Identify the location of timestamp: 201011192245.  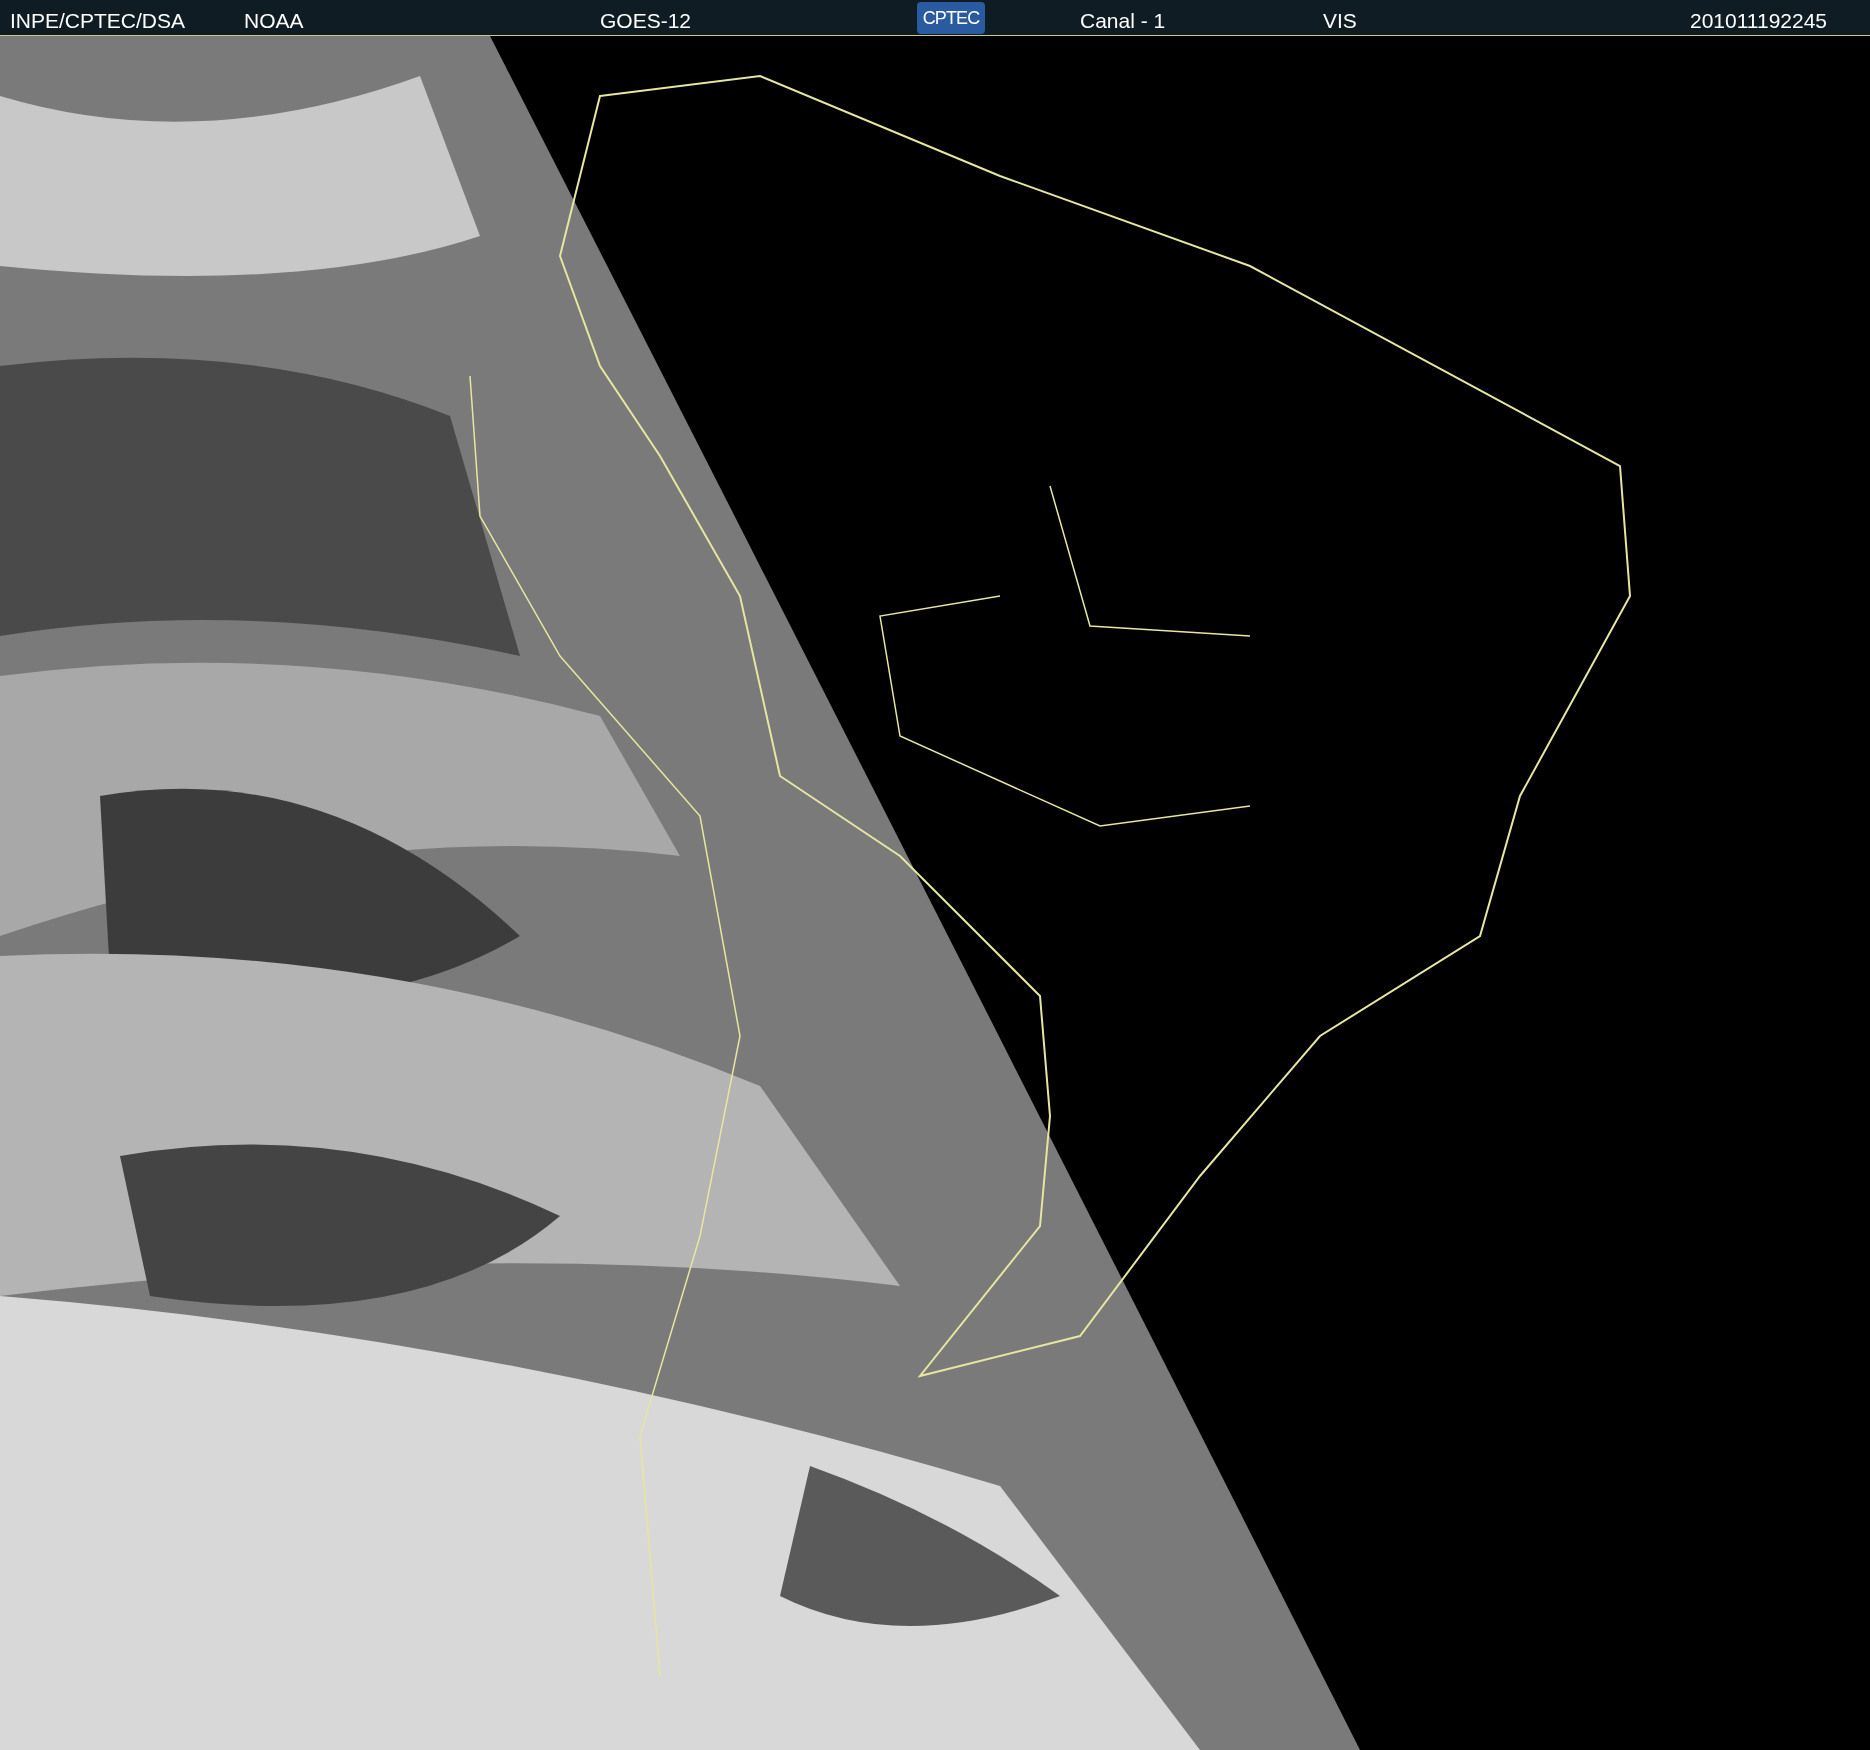
(1759, 21).